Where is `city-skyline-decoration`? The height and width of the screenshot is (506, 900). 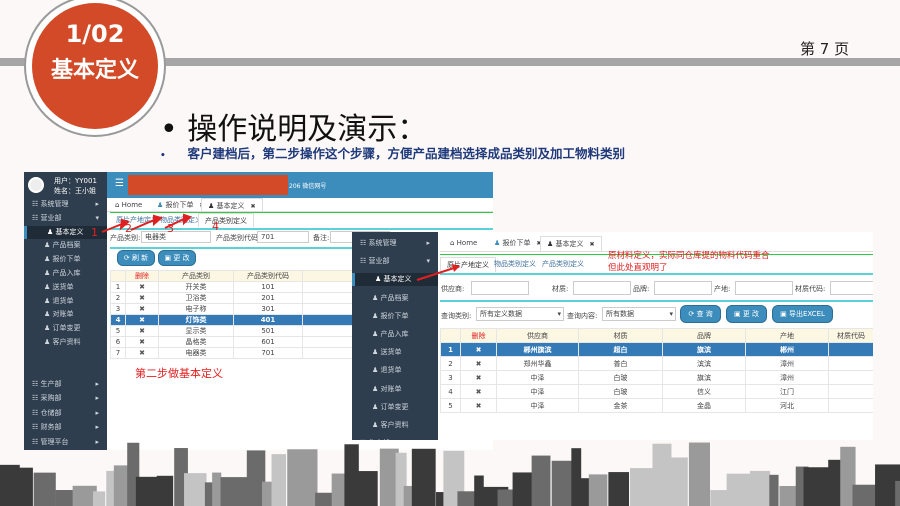
city-skyline-decoration is located at coordinates (450, 474).